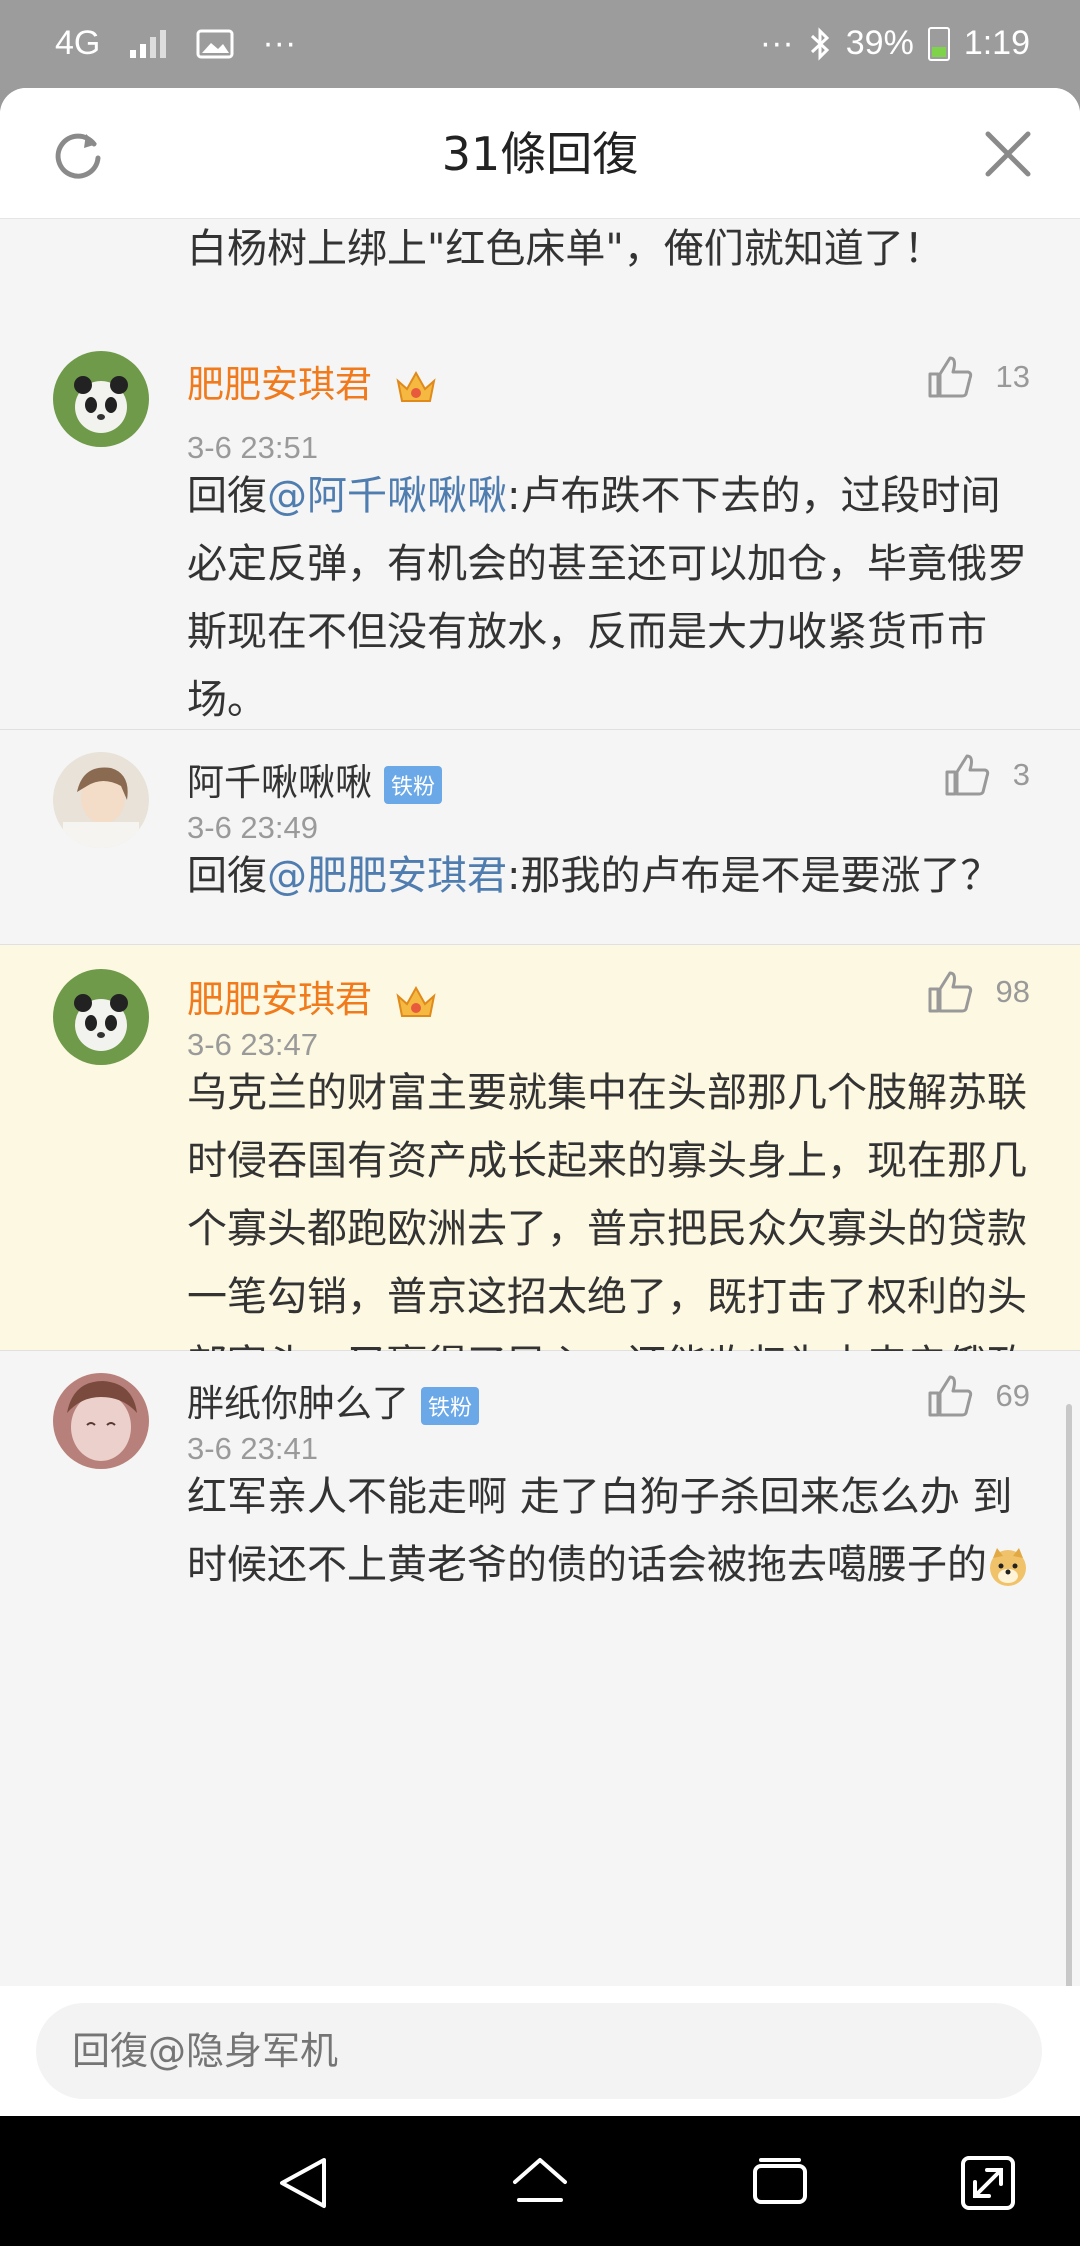 The image size is (1080, 2246). I want to click on doge-emoji-icon, so click(1008, 1567).